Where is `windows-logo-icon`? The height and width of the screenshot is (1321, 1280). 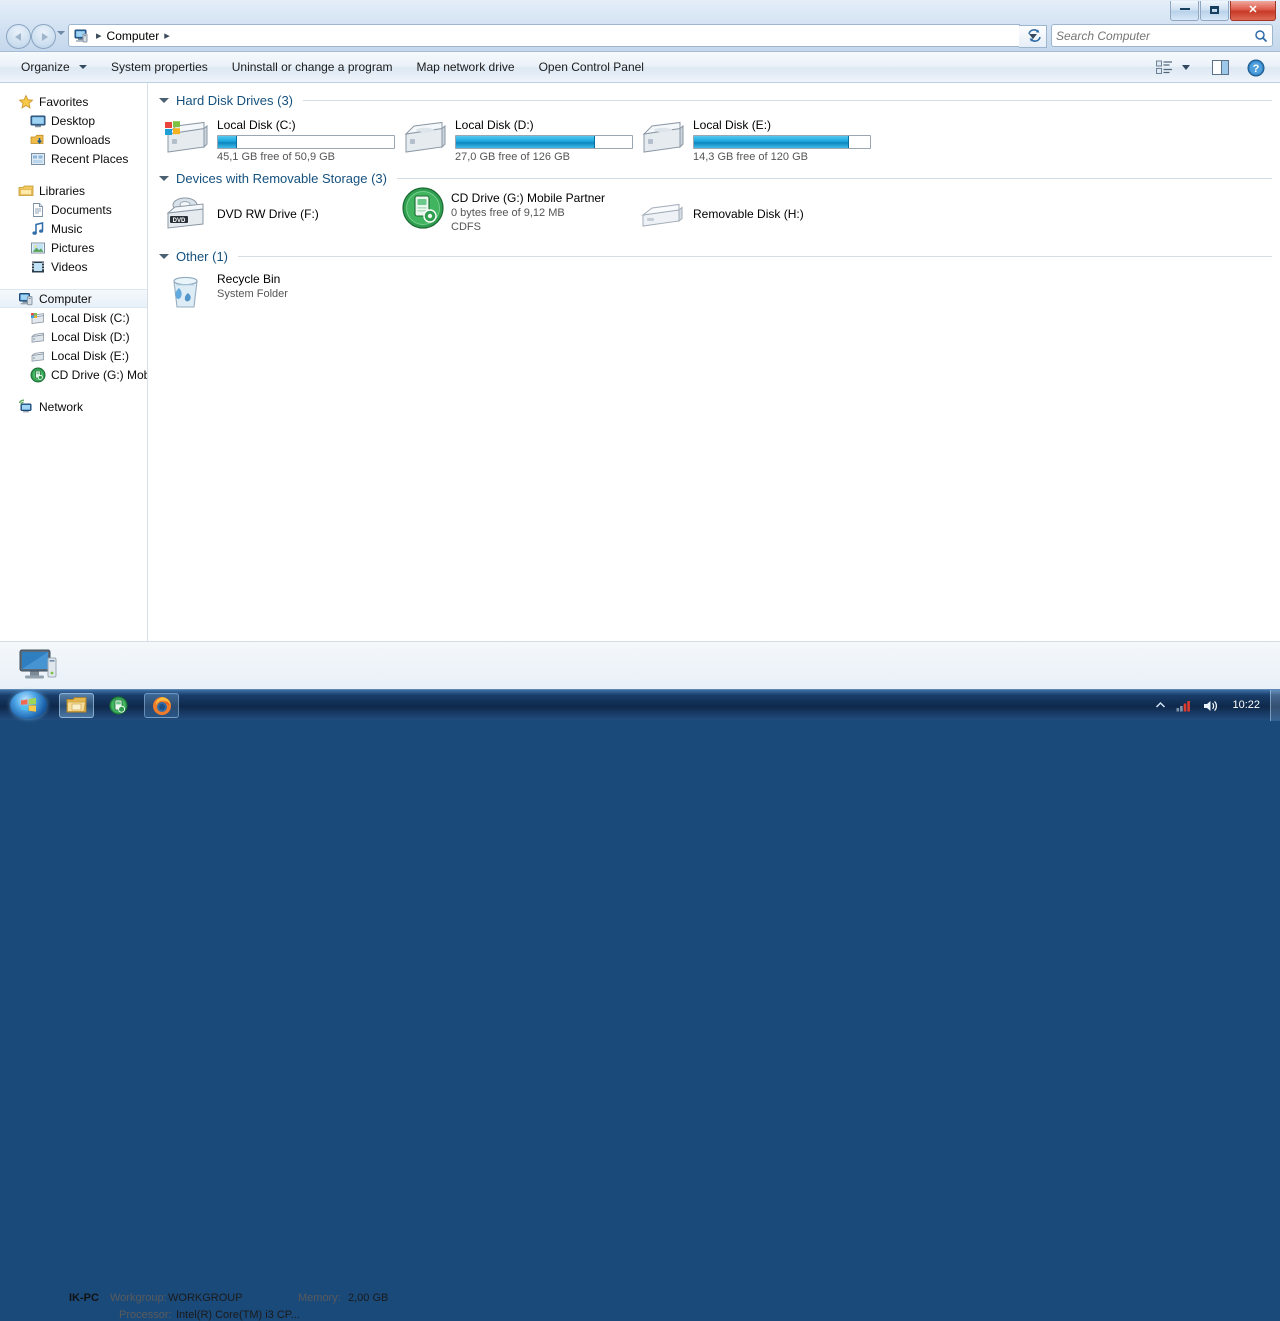
windows-logo-icon is located at coordinates (28, 705).